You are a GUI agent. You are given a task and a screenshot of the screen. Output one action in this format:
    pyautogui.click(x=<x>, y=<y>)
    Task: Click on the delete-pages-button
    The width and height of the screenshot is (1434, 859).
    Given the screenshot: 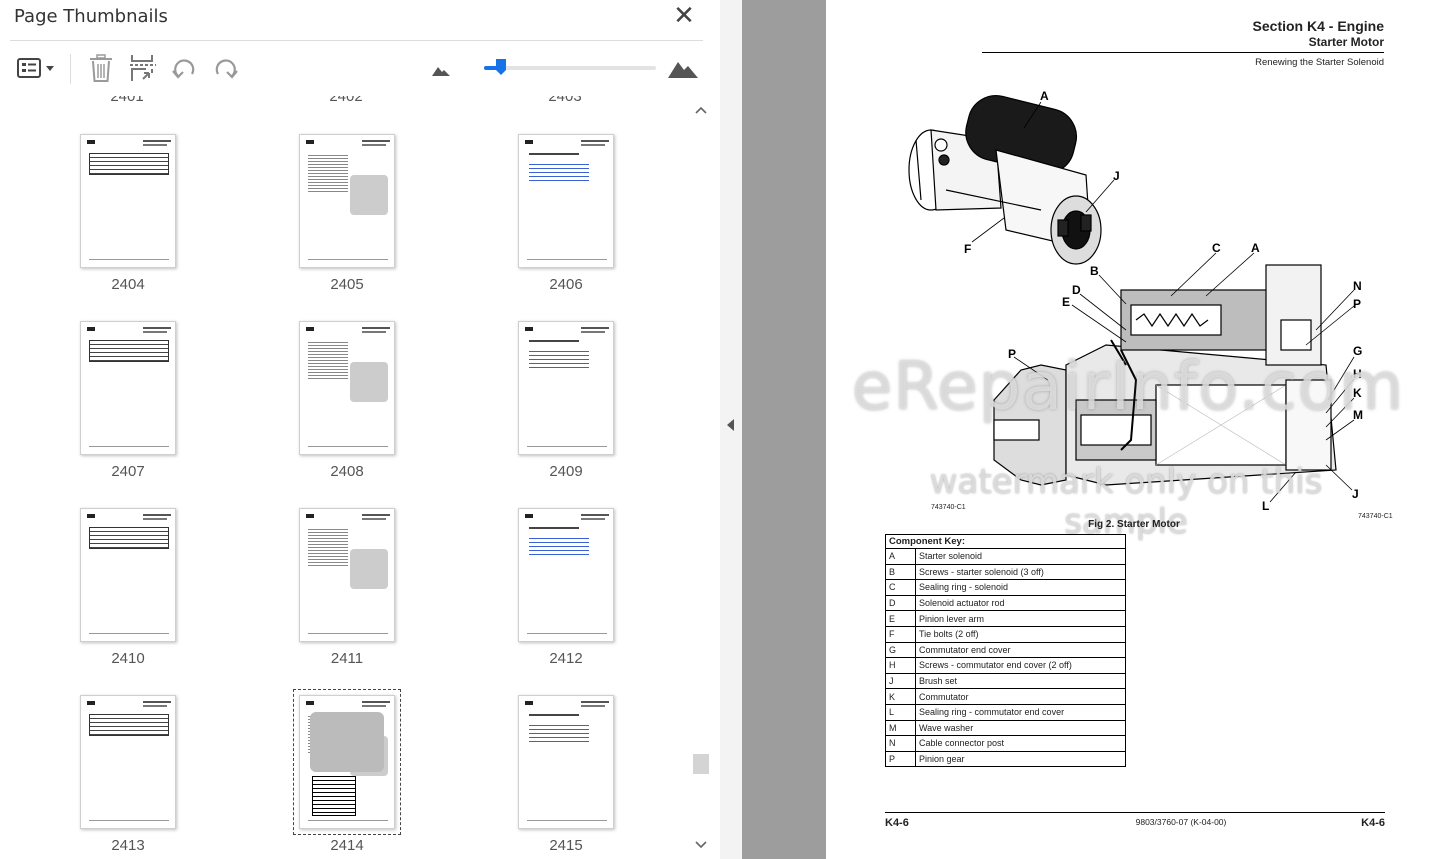 What is the action you would take?
    pyautogui.click(x=101, y=68)
    